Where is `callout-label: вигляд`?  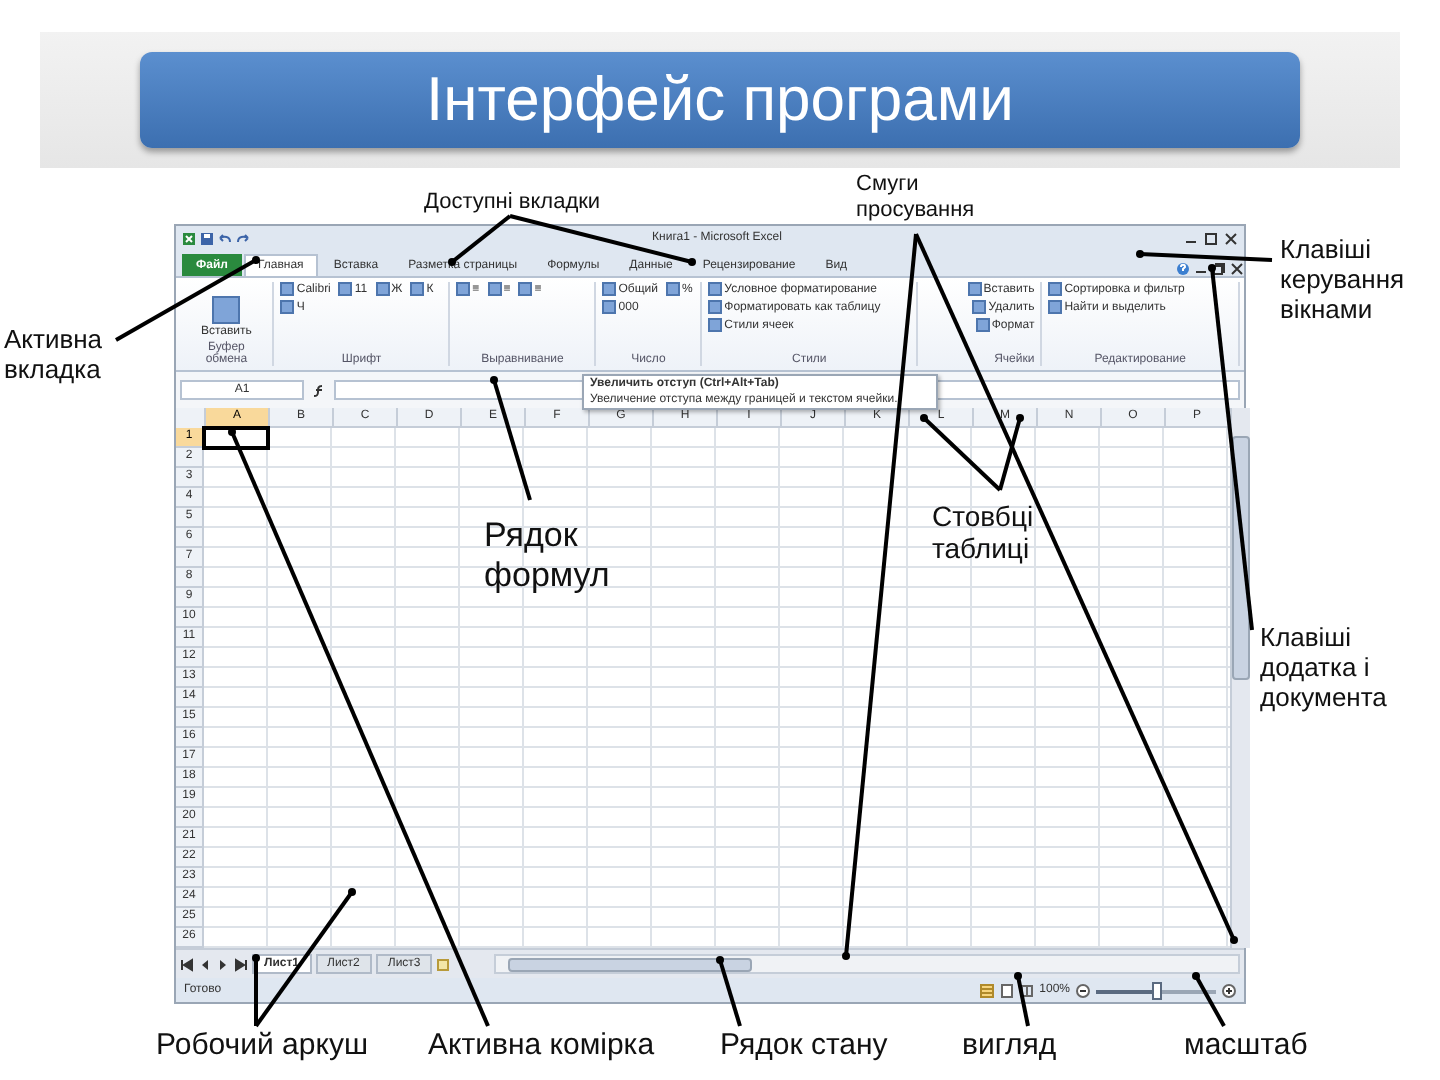
callout-label: вигляд is located at coordinates (1010, 1045).